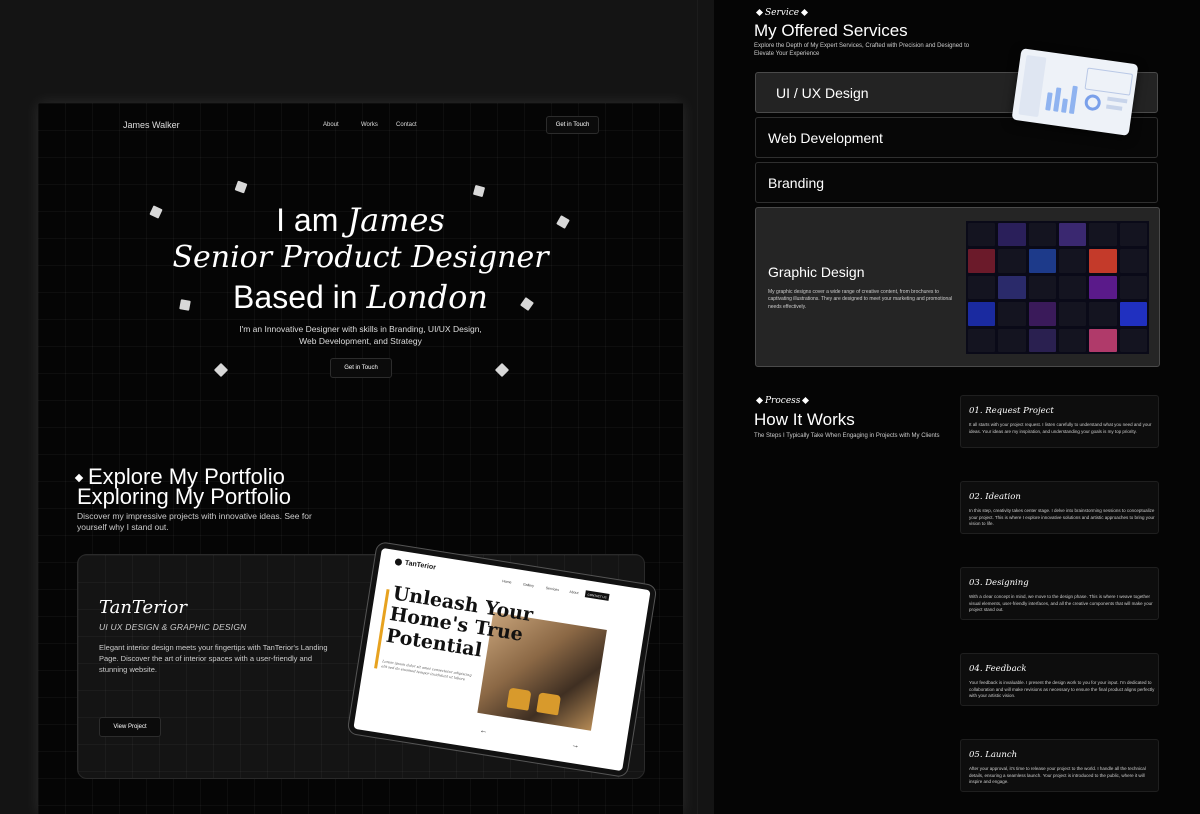 The width and height of the screenshot is (1200, 814). What do you see at coordinates (151, 125) in the screenshot?
I see `brand-logo: James Walker` at bounding box center [151, 125].